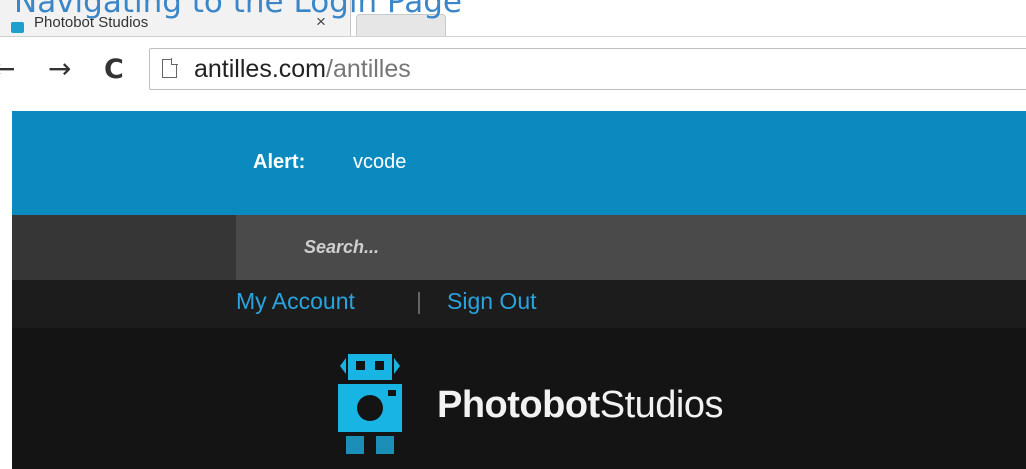  Describe the element at coordinates (661, 405) in the screenshot. I see `brand-name-light: Studios` at that location.